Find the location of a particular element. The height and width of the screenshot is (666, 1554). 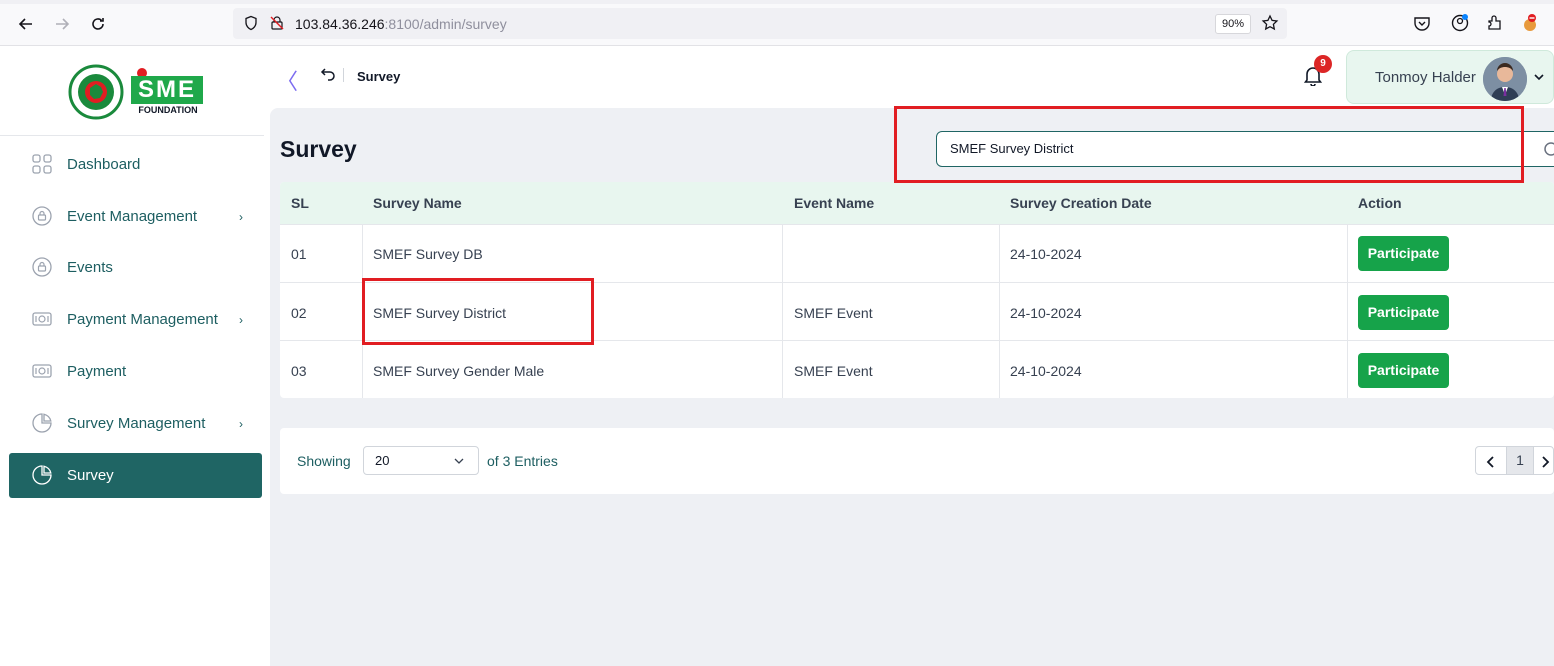

showing-label: Showing is located at coordinates (324, 461).